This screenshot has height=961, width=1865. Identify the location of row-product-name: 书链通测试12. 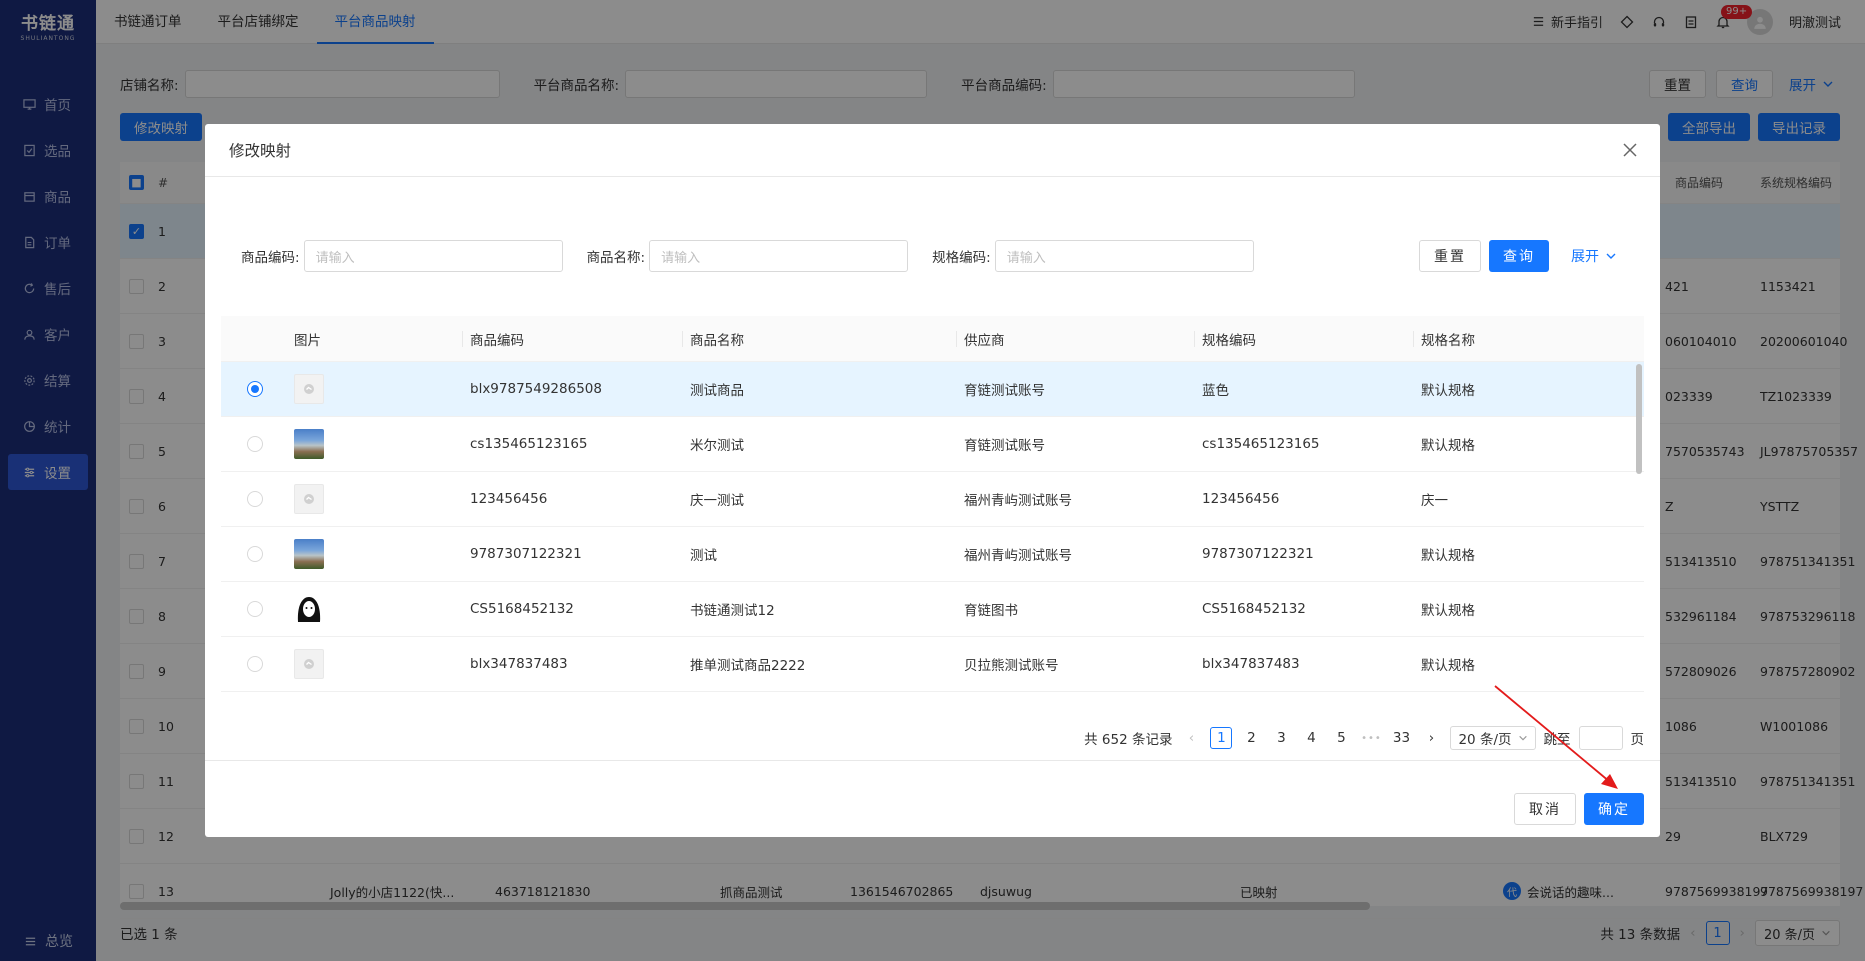
(732, 611).